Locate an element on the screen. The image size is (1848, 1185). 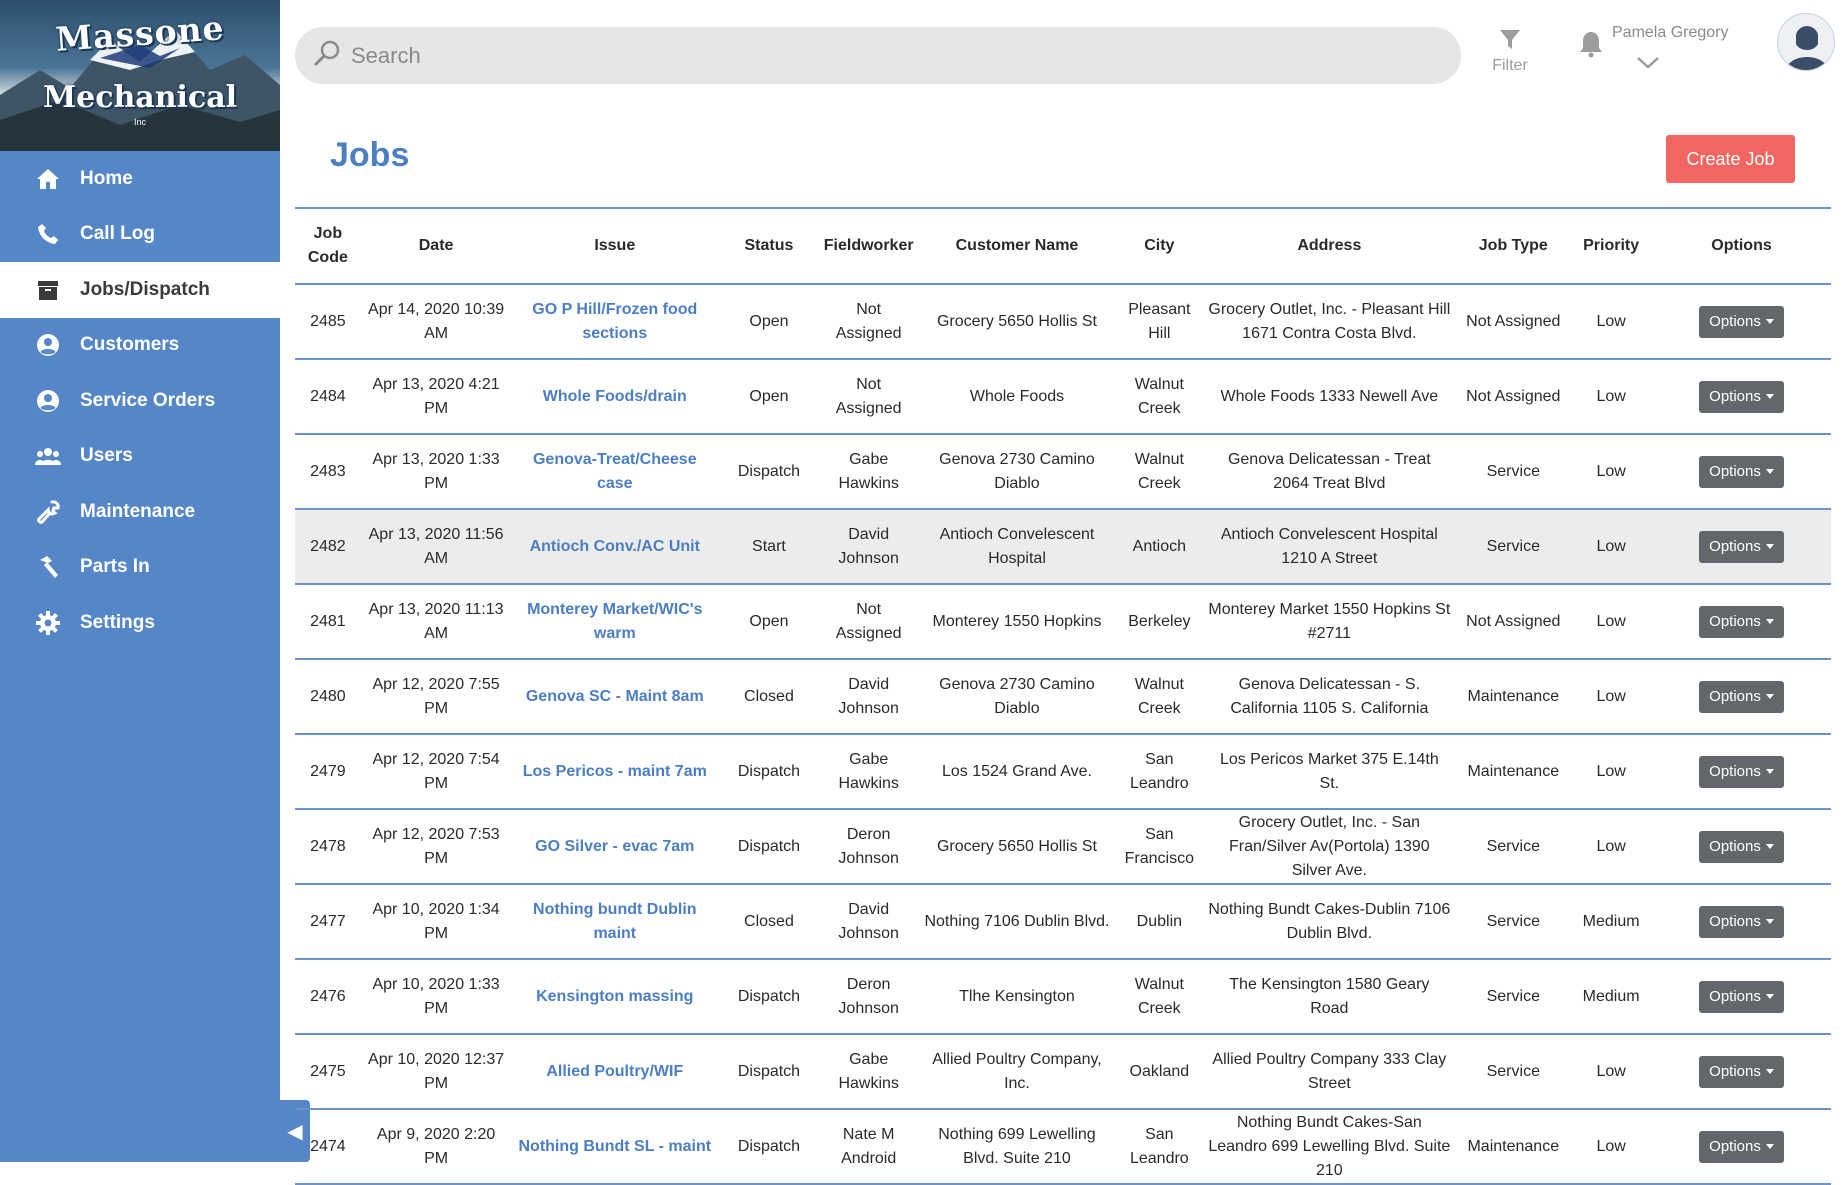
company-logo: Massone Mechanical Inc is located at coordinates (140, 75).